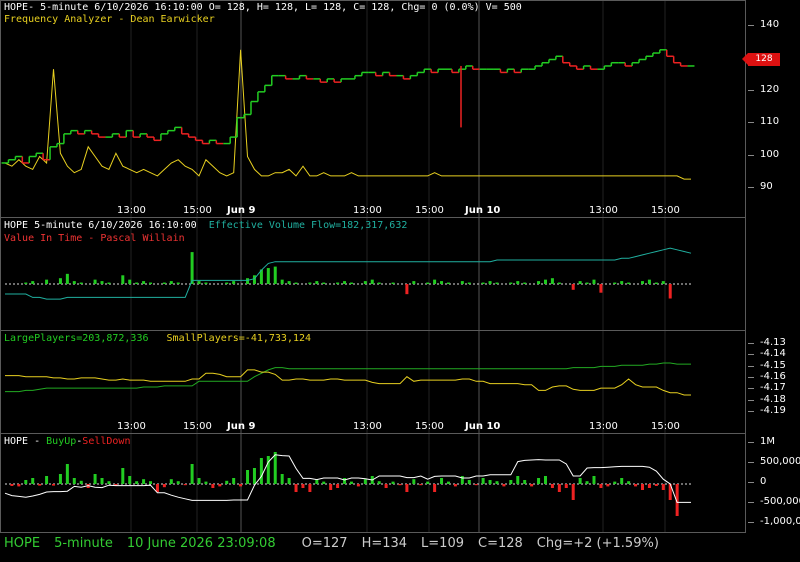  I want to click on players-ytick-2: -4.15, so click(767, 365).